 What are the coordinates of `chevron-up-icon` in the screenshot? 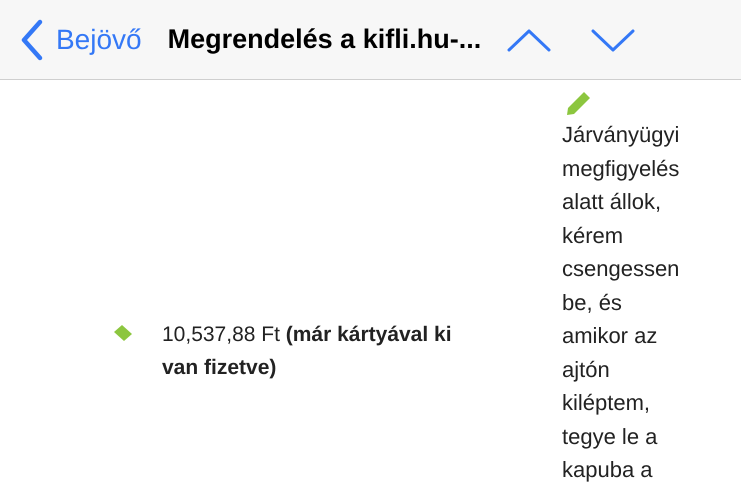 It's located at (529, 40).